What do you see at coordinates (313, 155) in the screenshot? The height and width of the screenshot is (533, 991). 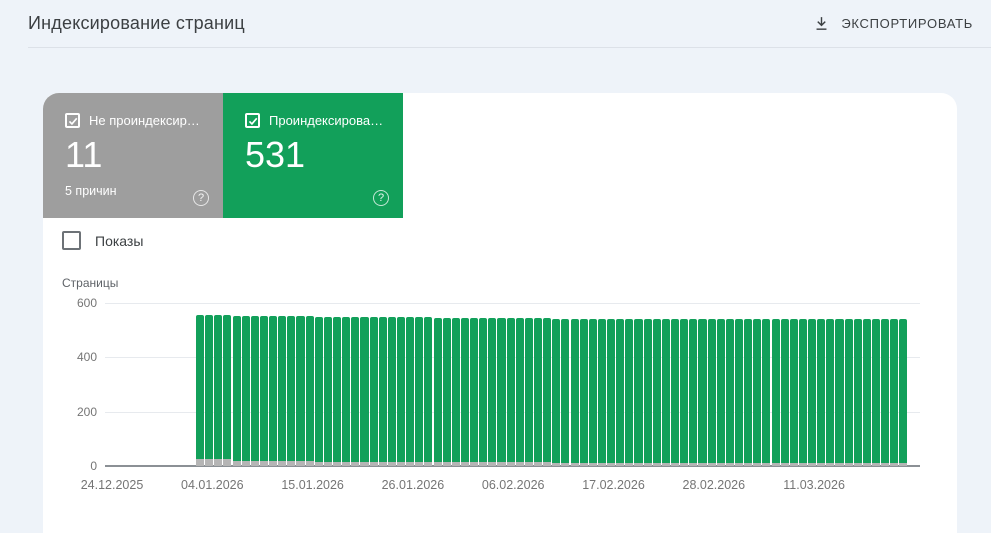 I see `stat-card-indexed: Проиндексирова… 531 ?` at bounding box center [313, 155].